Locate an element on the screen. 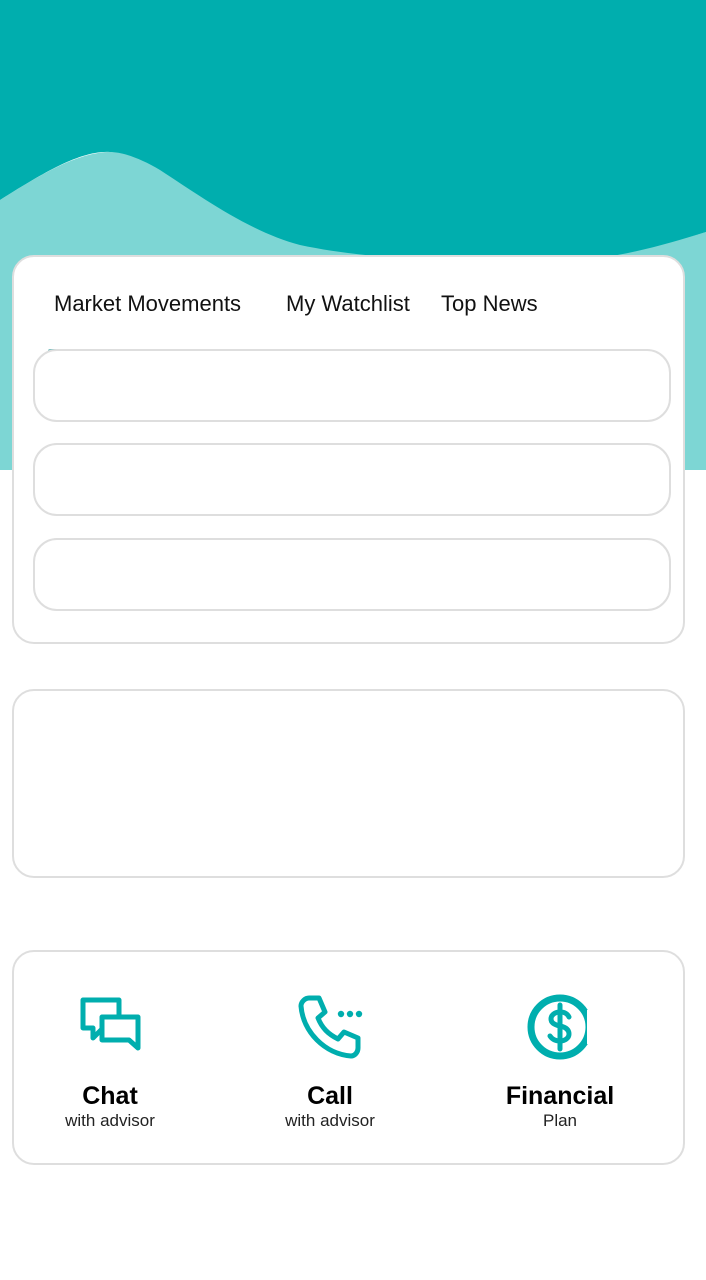 Image resolution: width=706 pixels, height=1280 pixels. financial-plan-title: Financial is located at coordinates (560, 1096).